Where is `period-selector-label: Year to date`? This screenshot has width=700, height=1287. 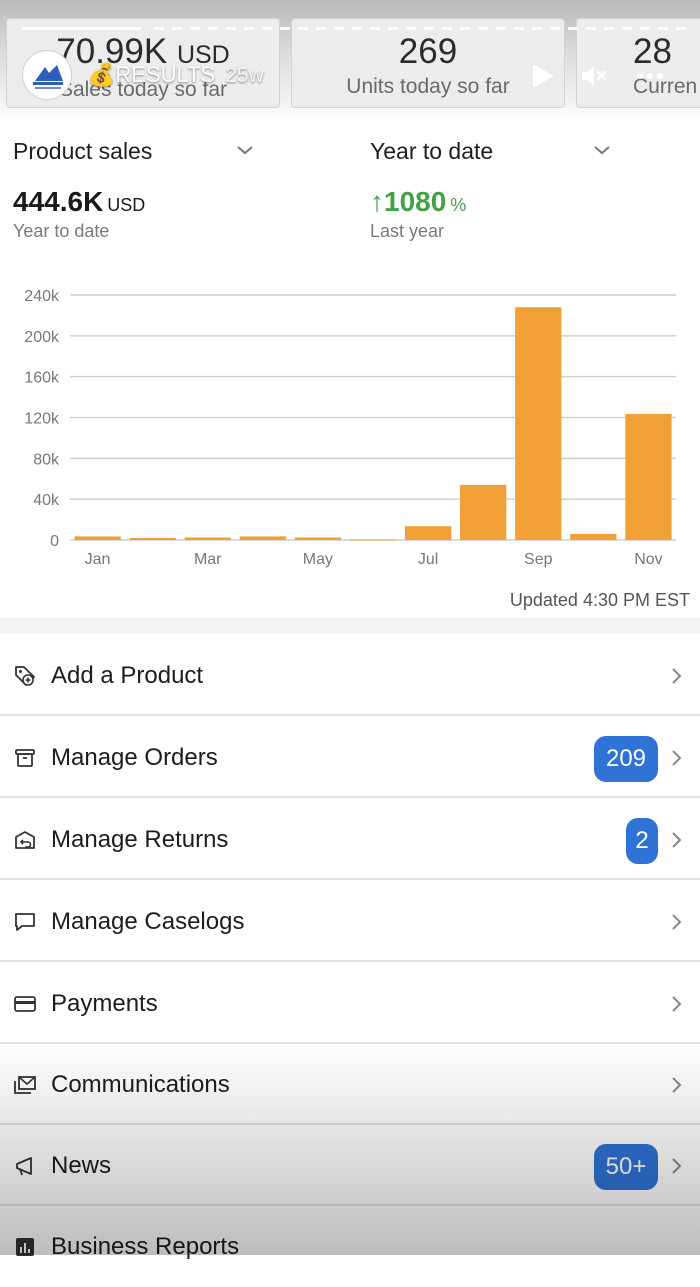 period-selector-label: Year to date is located at coordinates (432, 151).